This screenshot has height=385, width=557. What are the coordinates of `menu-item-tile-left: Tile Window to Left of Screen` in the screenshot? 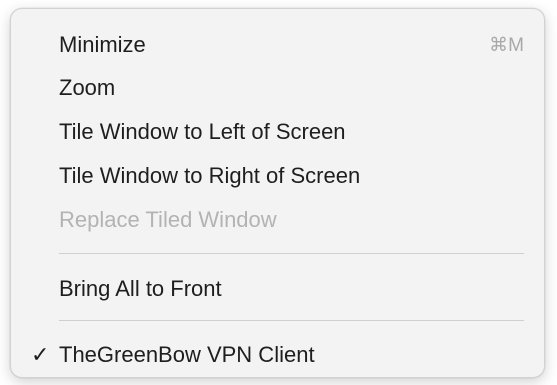 It's located at (277, 132).